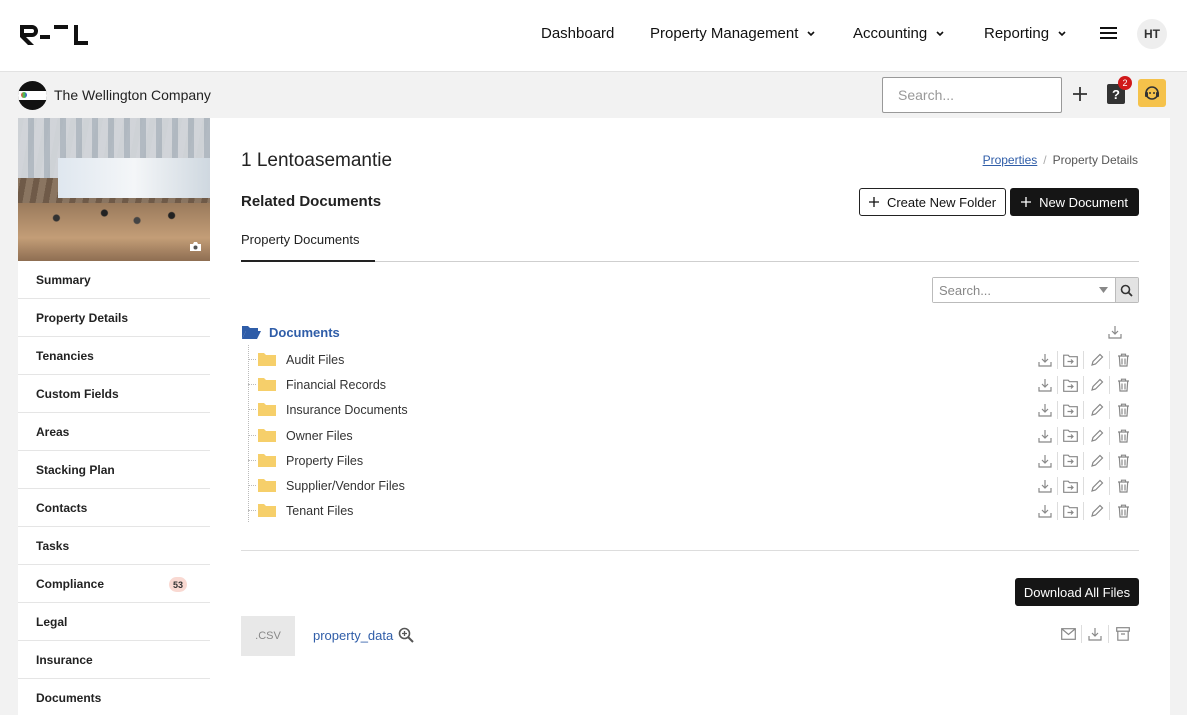  I want to click on nav-property-management: Property Management, so click(733, 33).